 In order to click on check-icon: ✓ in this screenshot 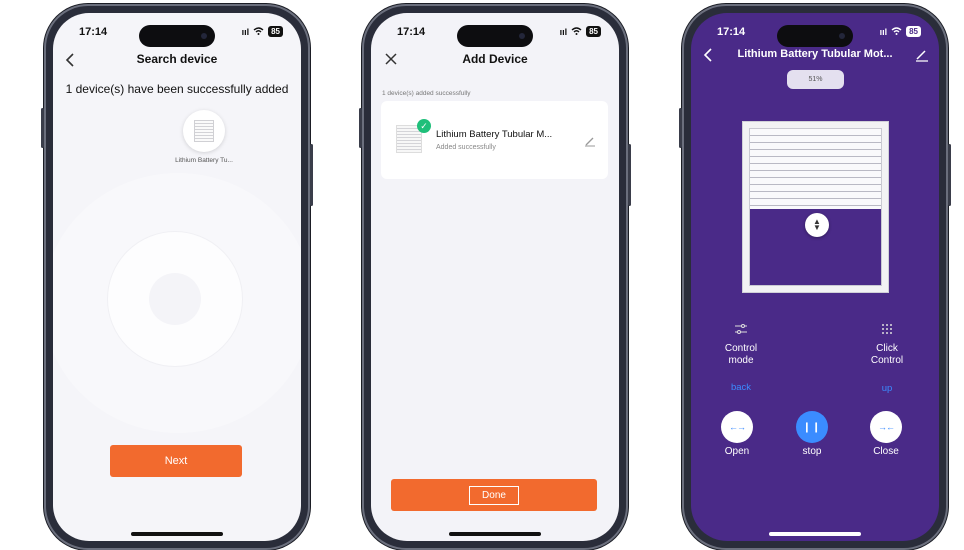, I will do `click(424, 126)`.